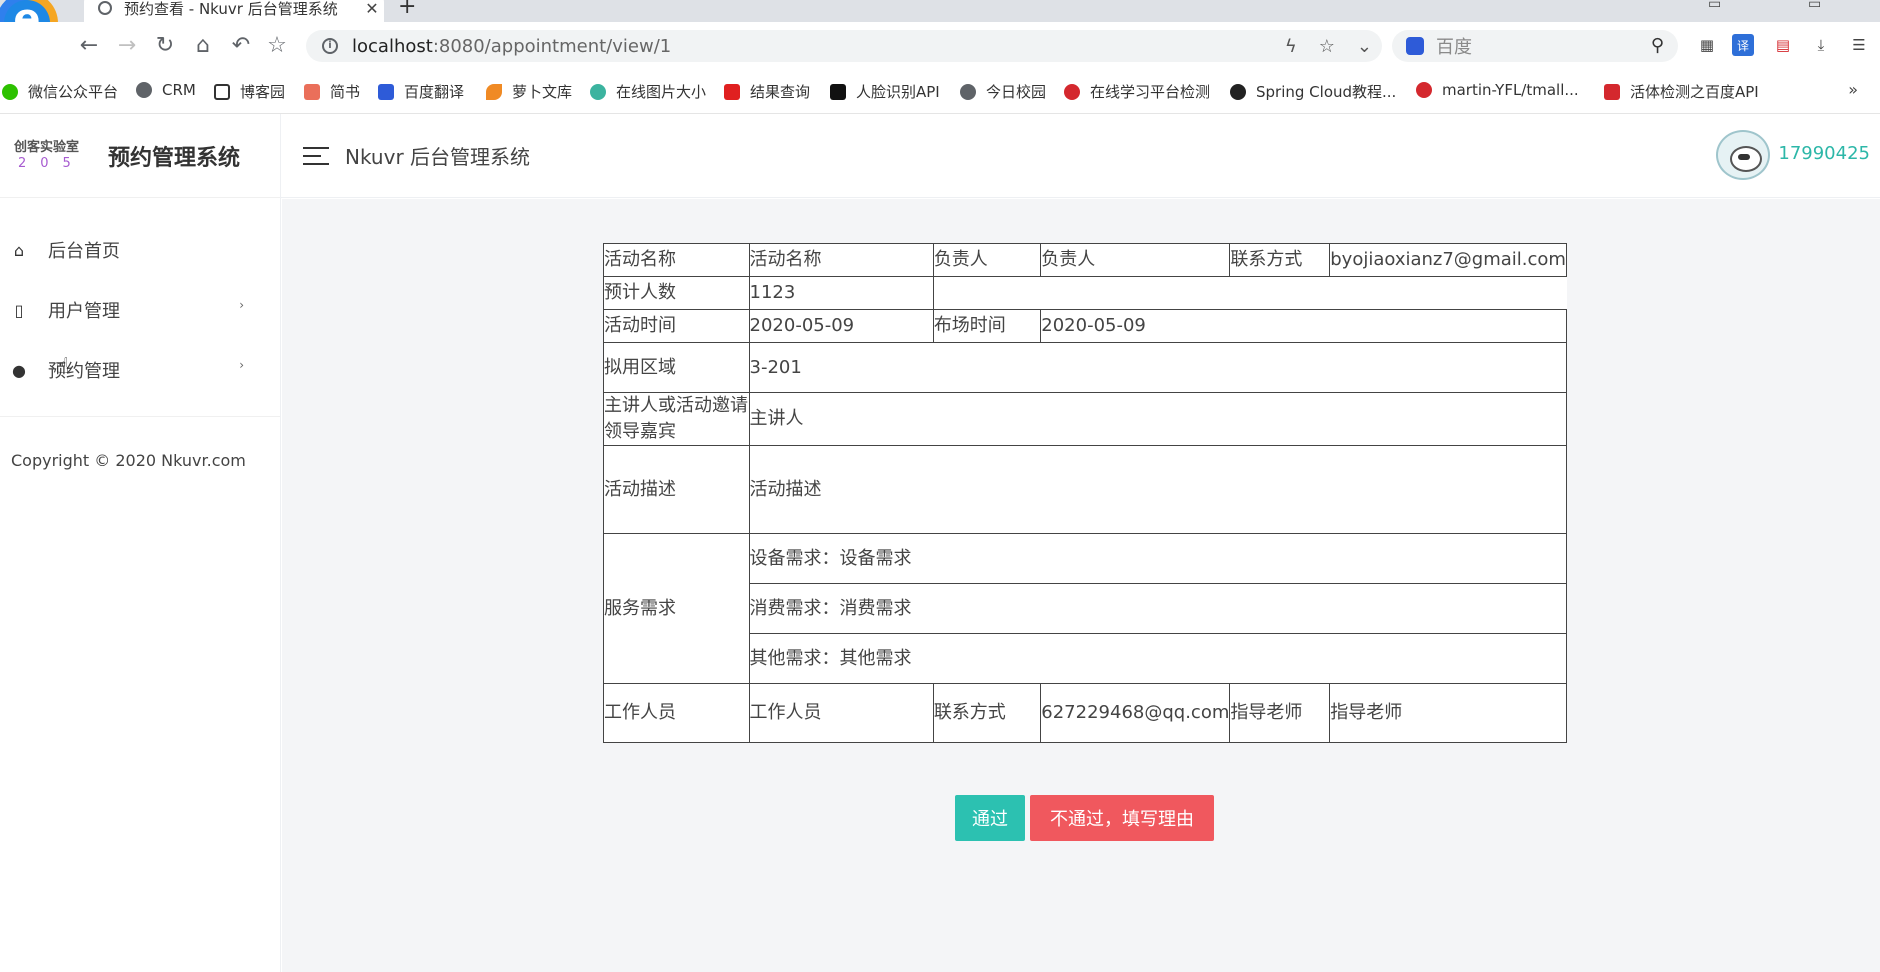 The image size is (1880, 972). I want to click on table-row: 活动描述 活动描述, so click(1085, 489).